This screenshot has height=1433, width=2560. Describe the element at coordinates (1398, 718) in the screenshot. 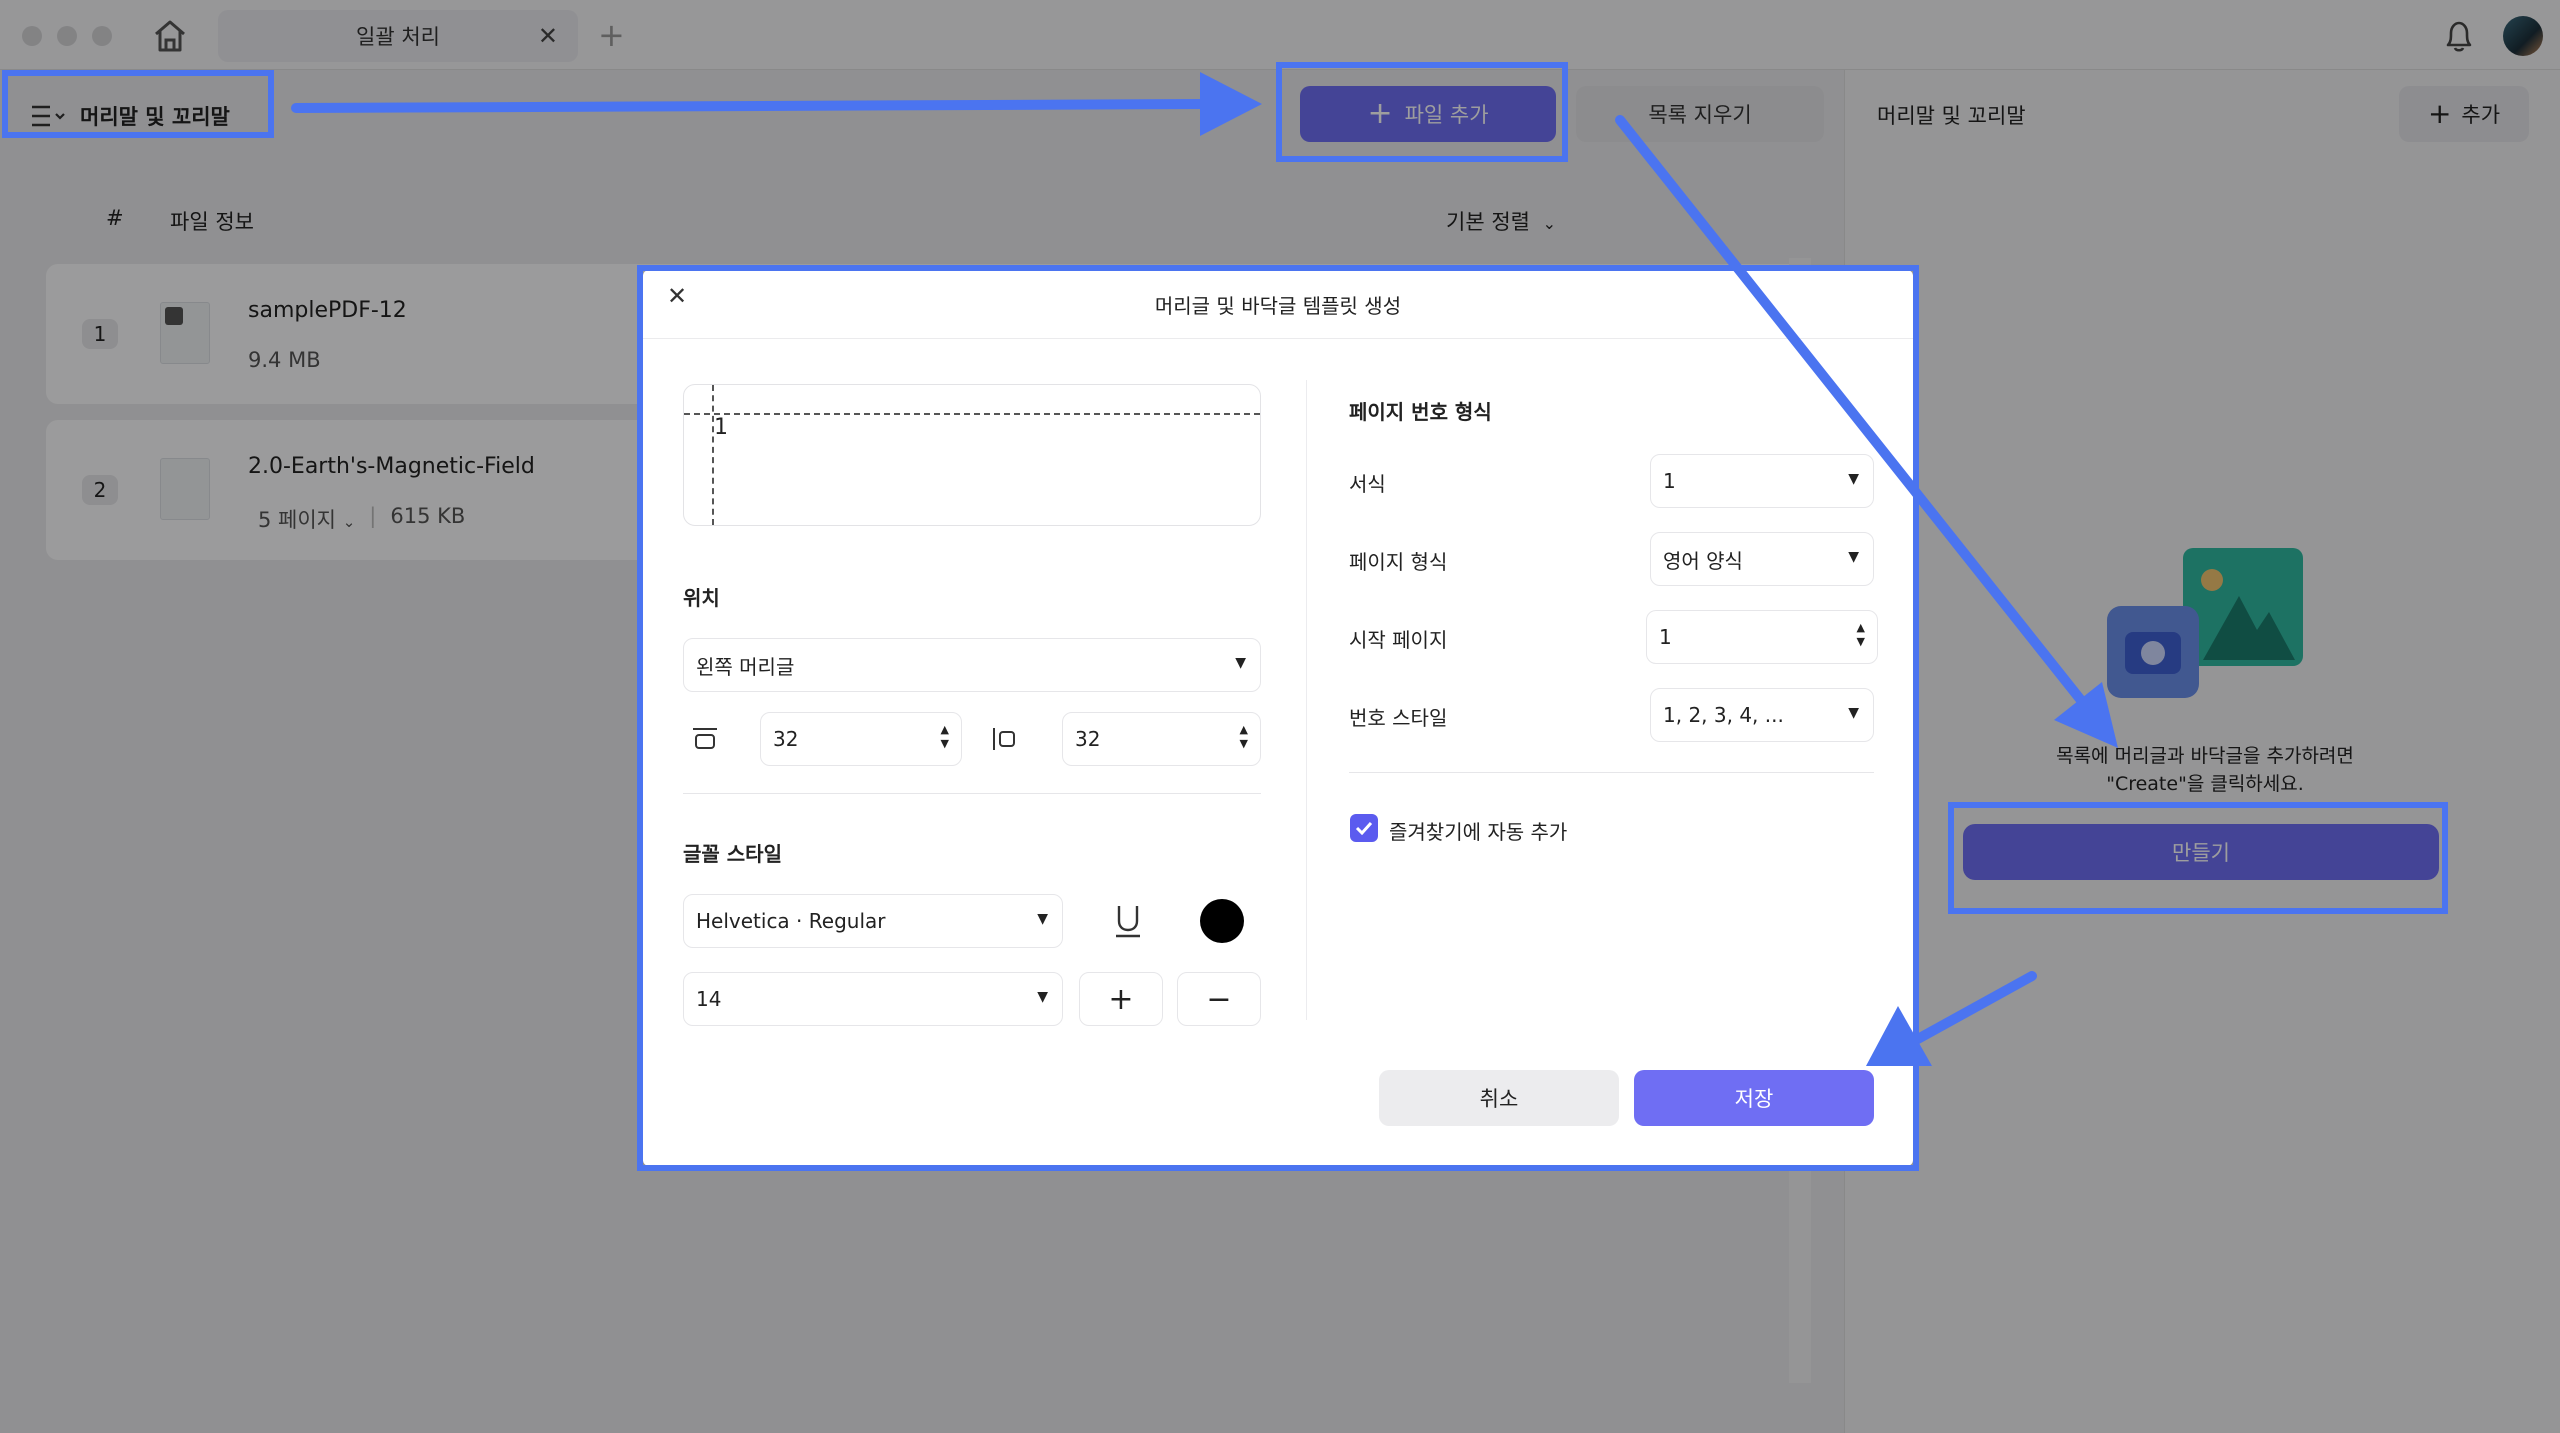

I see `number-style-label: 번호 스타일` at that location.